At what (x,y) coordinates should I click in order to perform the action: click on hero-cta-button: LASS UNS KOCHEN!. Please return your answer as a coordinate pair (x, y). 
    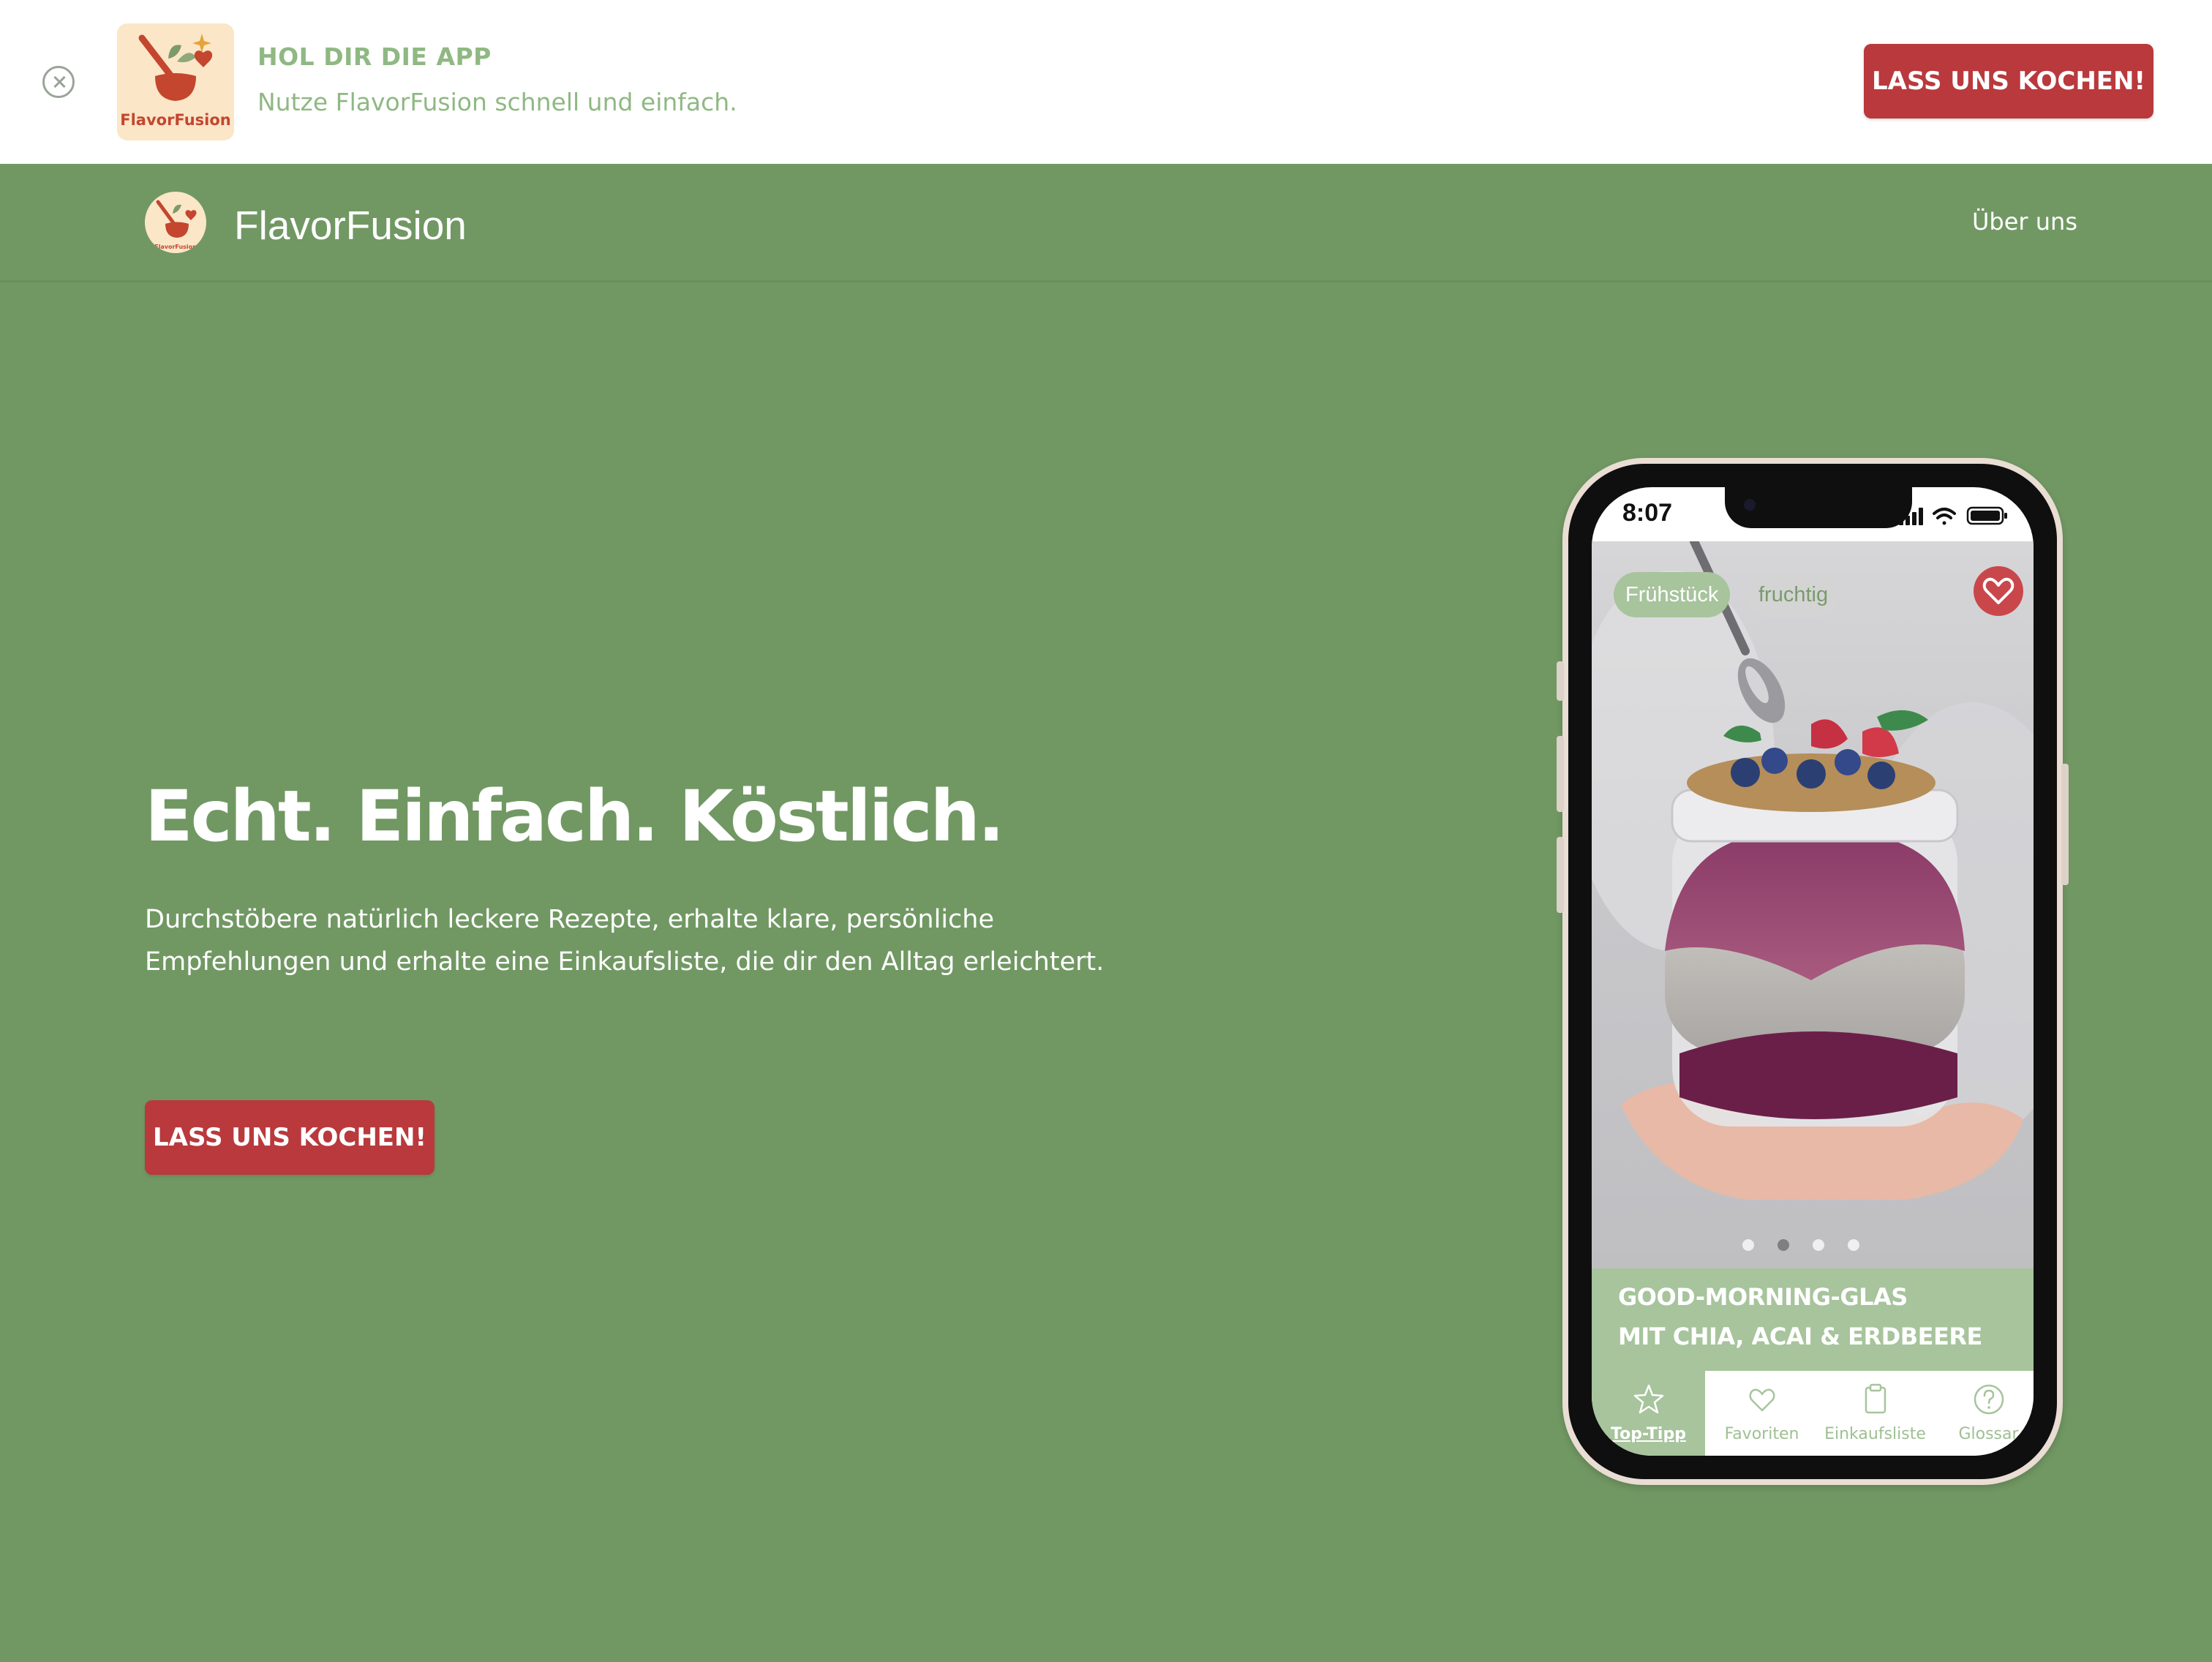
    Looking at the image, I should click on (289, 1137).